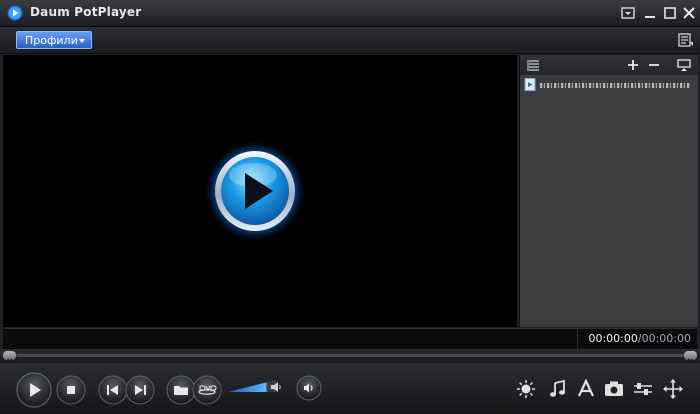  What do you see at coordinates (526, 389) in the screenshot?
I see `brightness-icon` at bounding box center [526, 389].